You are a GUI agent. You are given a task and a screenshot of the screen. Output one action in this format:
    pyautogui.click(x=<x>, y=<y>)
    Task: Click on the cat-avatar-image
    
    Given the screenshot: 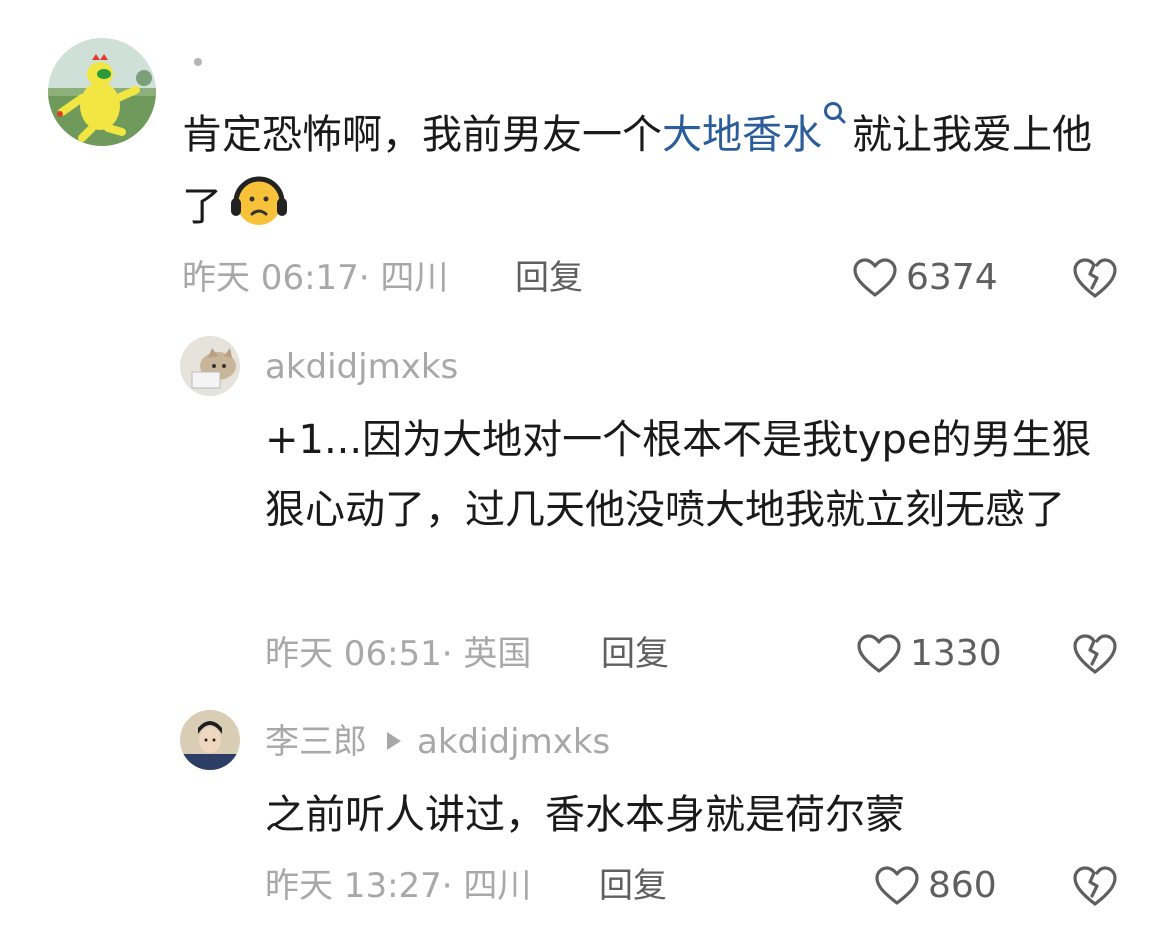 What is the action you would take?
    pyautogui.click(x=210, y=366)
    